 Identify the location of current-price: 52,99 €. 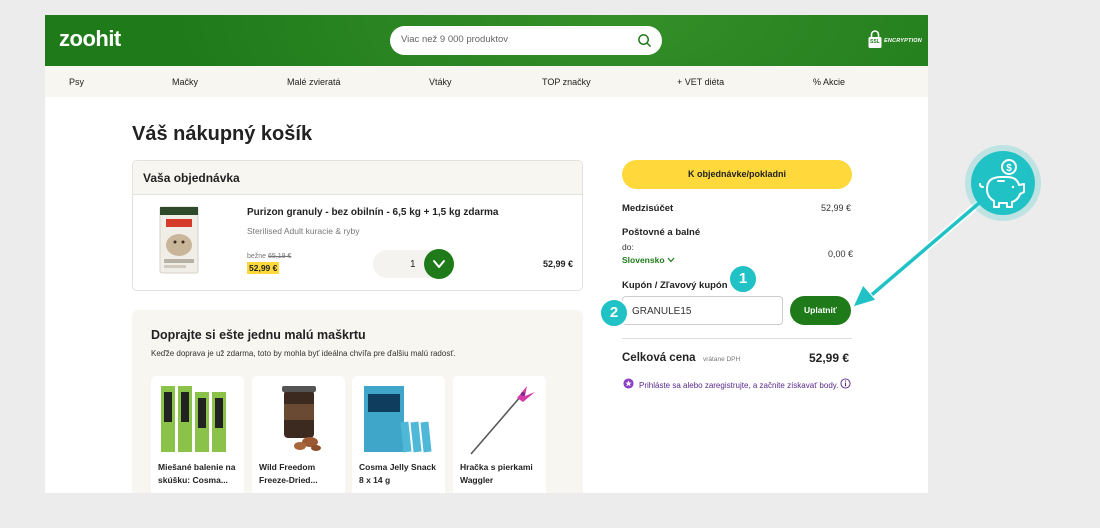
(263, 268).